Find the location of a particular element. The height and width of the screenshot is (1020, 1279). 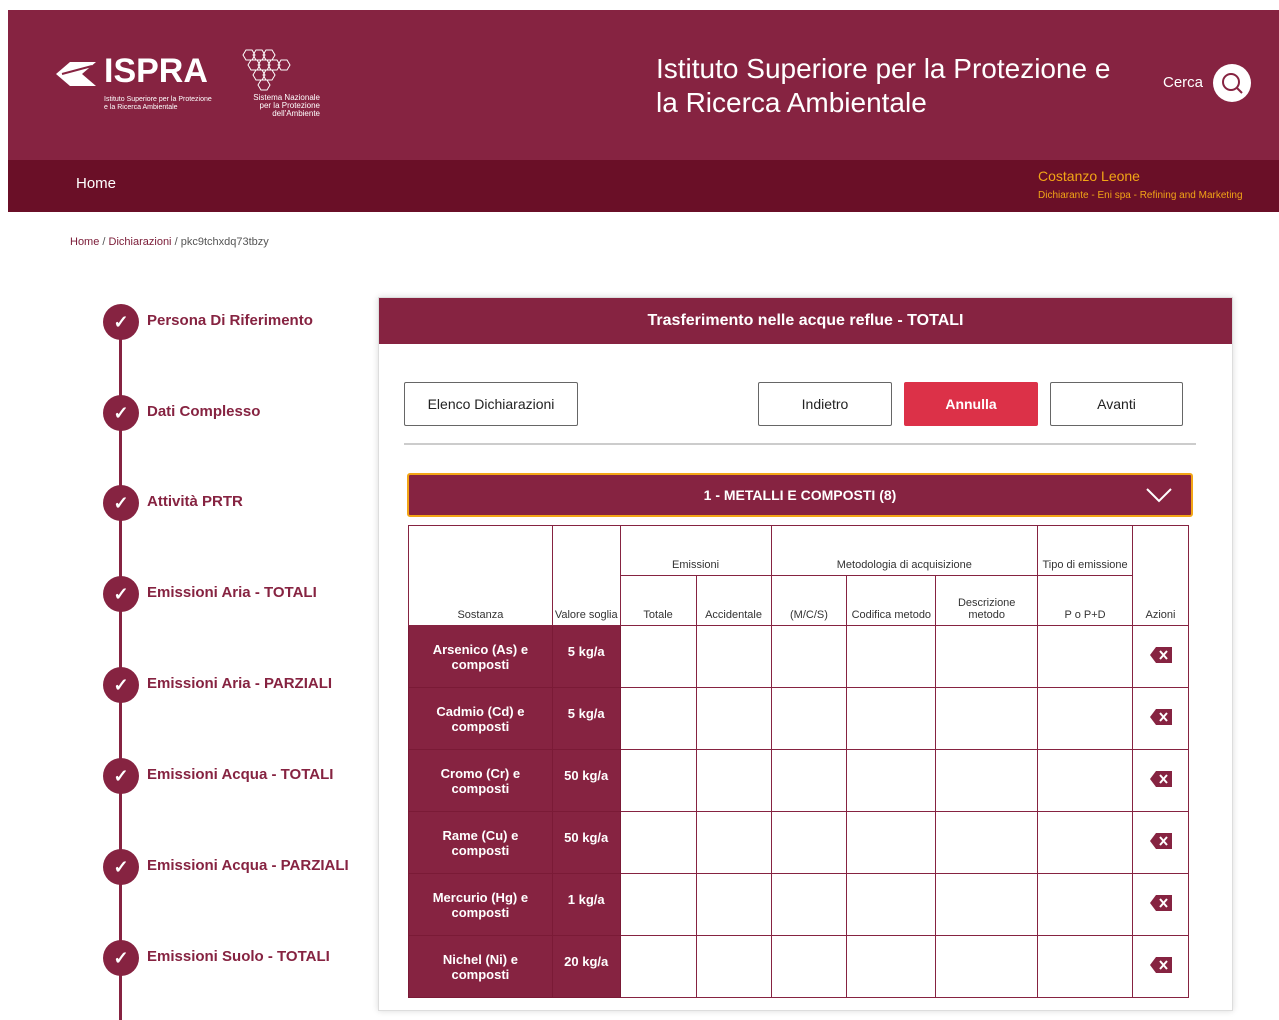

header-metodologia: Metodologia di acquisizione is located at coordinates (904, 550).